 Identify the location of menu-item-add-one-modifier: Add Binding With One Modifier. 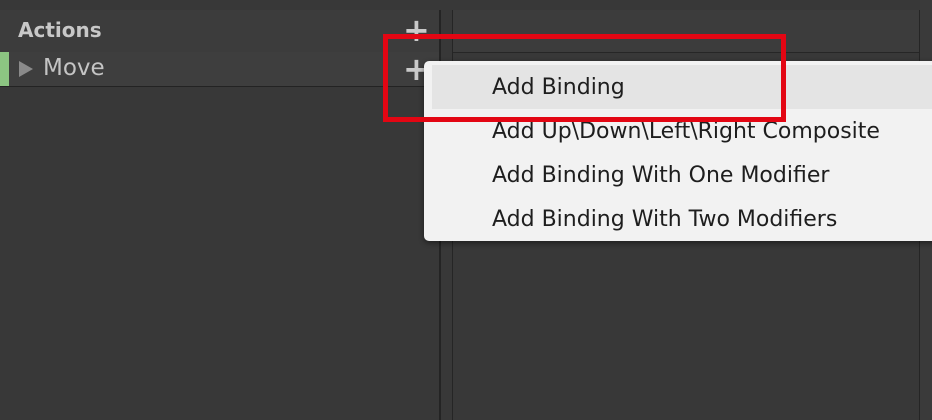
(682, 175).